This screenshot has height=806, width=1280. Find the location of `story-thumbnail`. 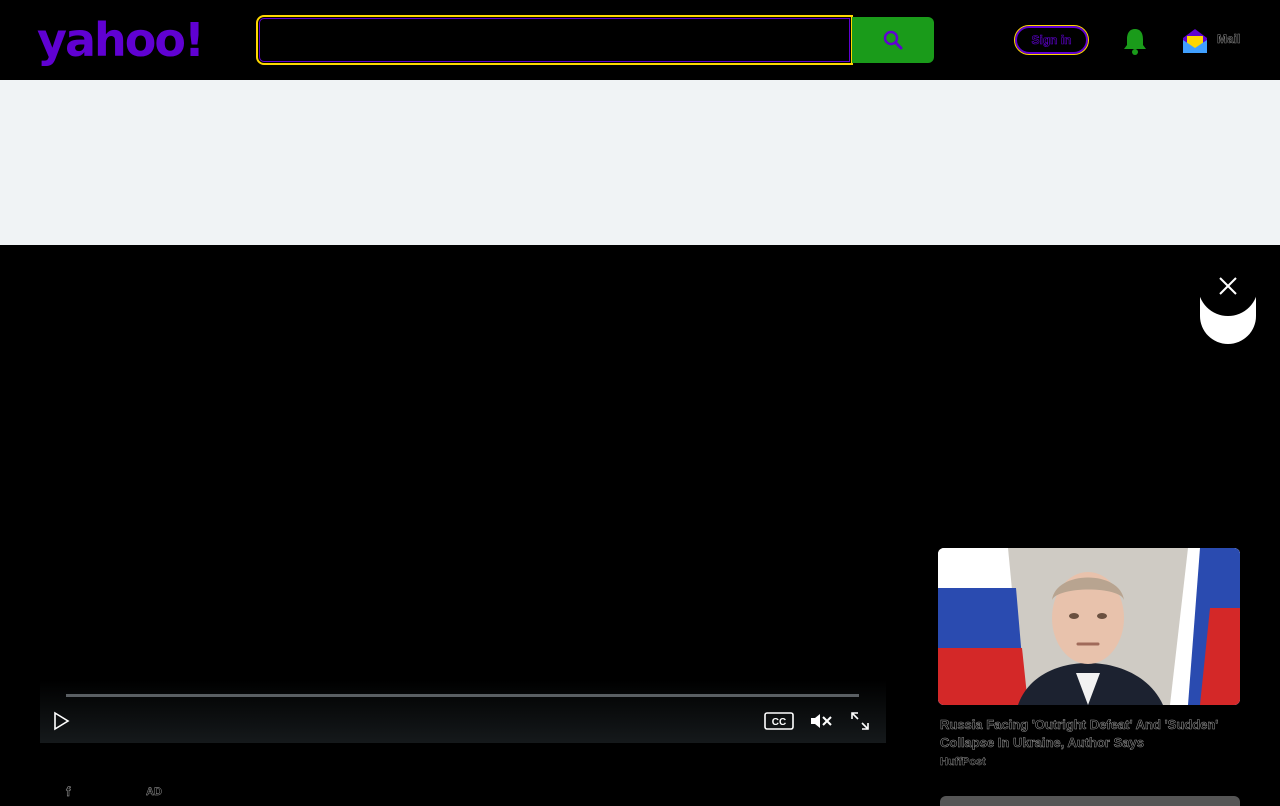

story-thumbnail is located at coordinates (1089, 626).